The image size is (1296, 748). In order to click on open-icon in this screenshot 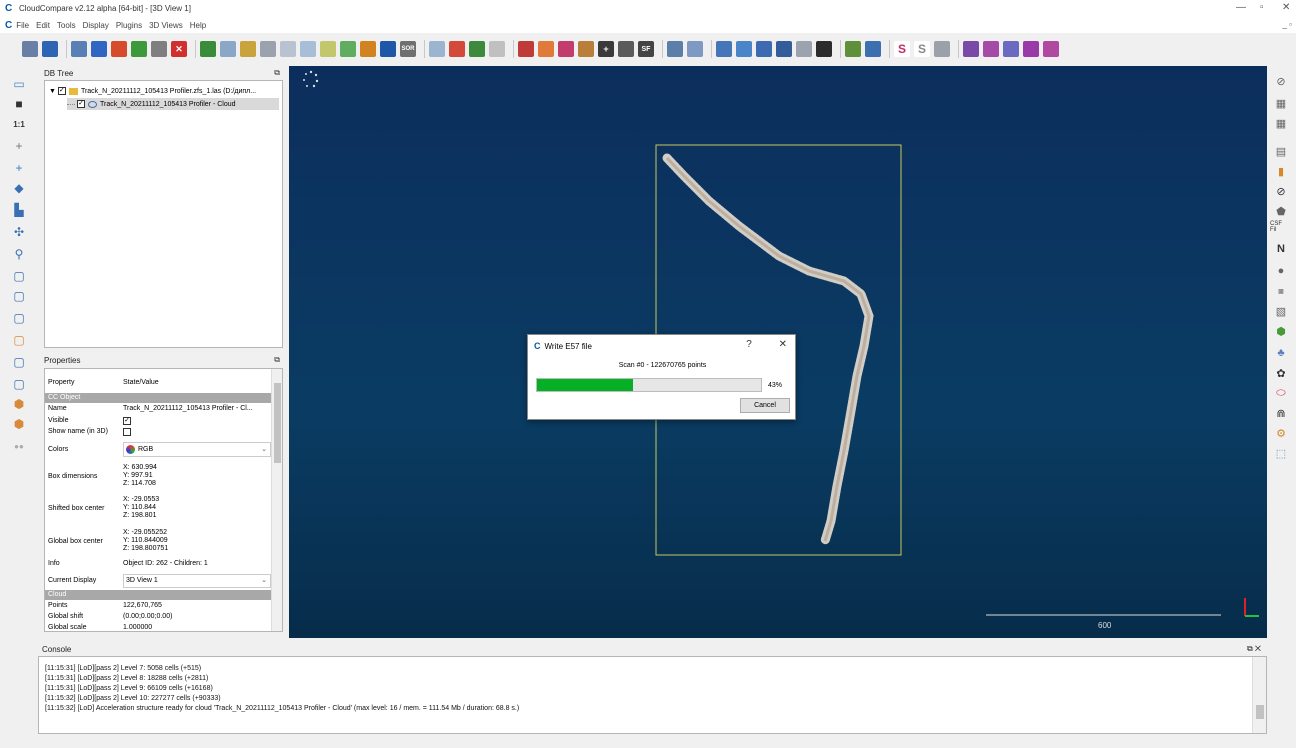, I will do `click(30, 49)`.